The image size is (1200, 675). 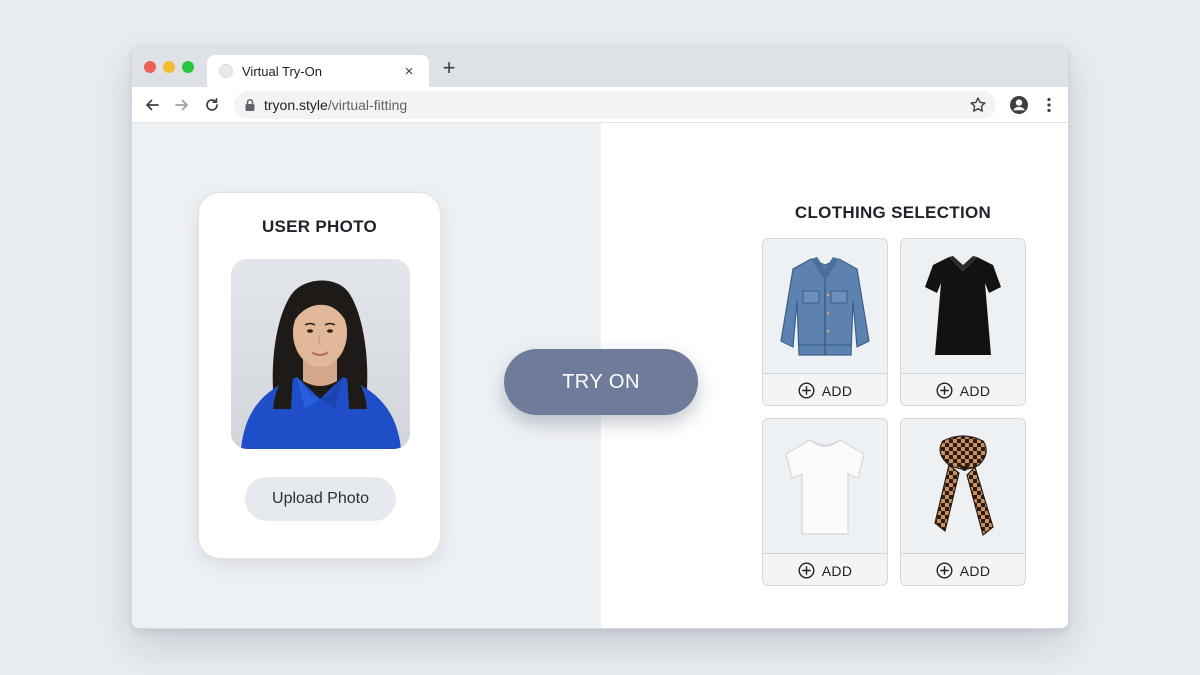 What do you see at coordinates (409, 71) in the screenshot?
I see `close-tab-icon: ×` at bounding box center [409, 71].